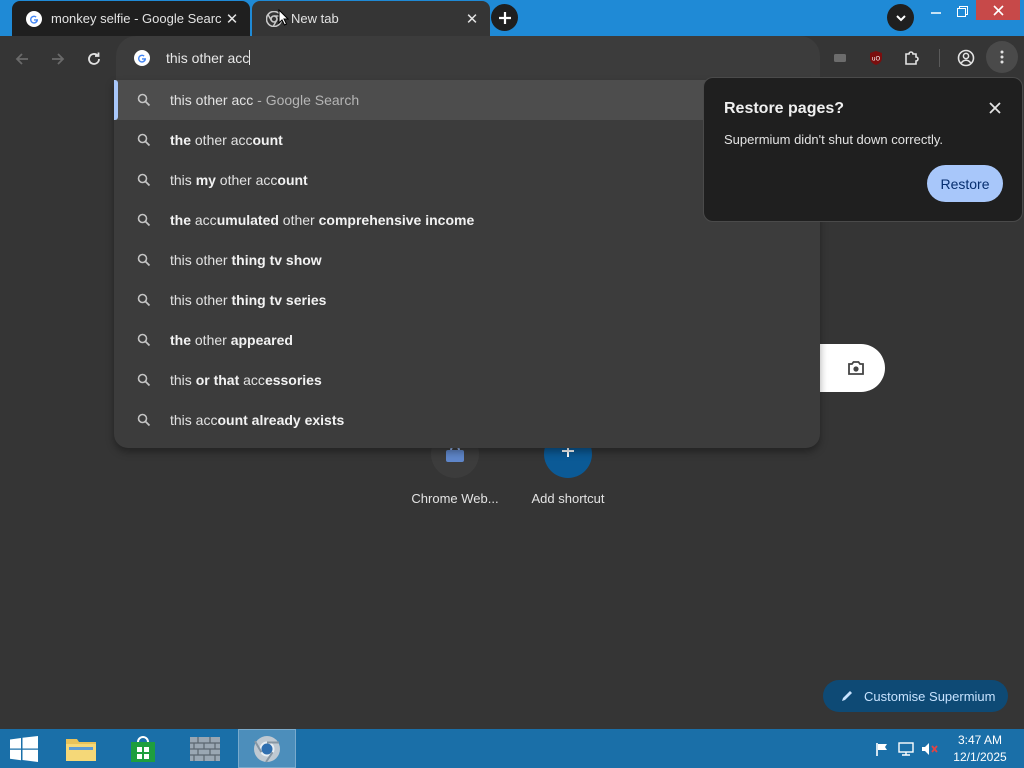 This screenshot has height=768, width=1024. I want to click on taskbar-firewall-app, so click(205, 748).